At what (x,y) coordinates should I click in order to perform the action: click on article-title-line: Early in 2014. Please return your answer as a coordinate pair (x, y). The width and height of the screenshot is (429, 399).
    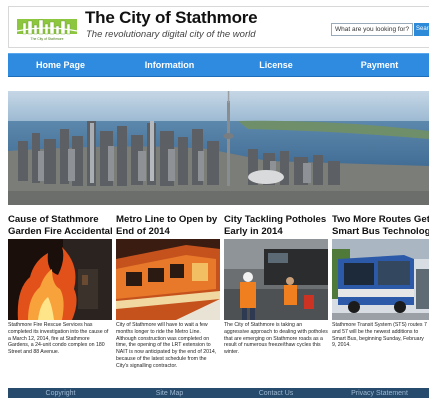
    Looking at the image, I should click on (276, 232).